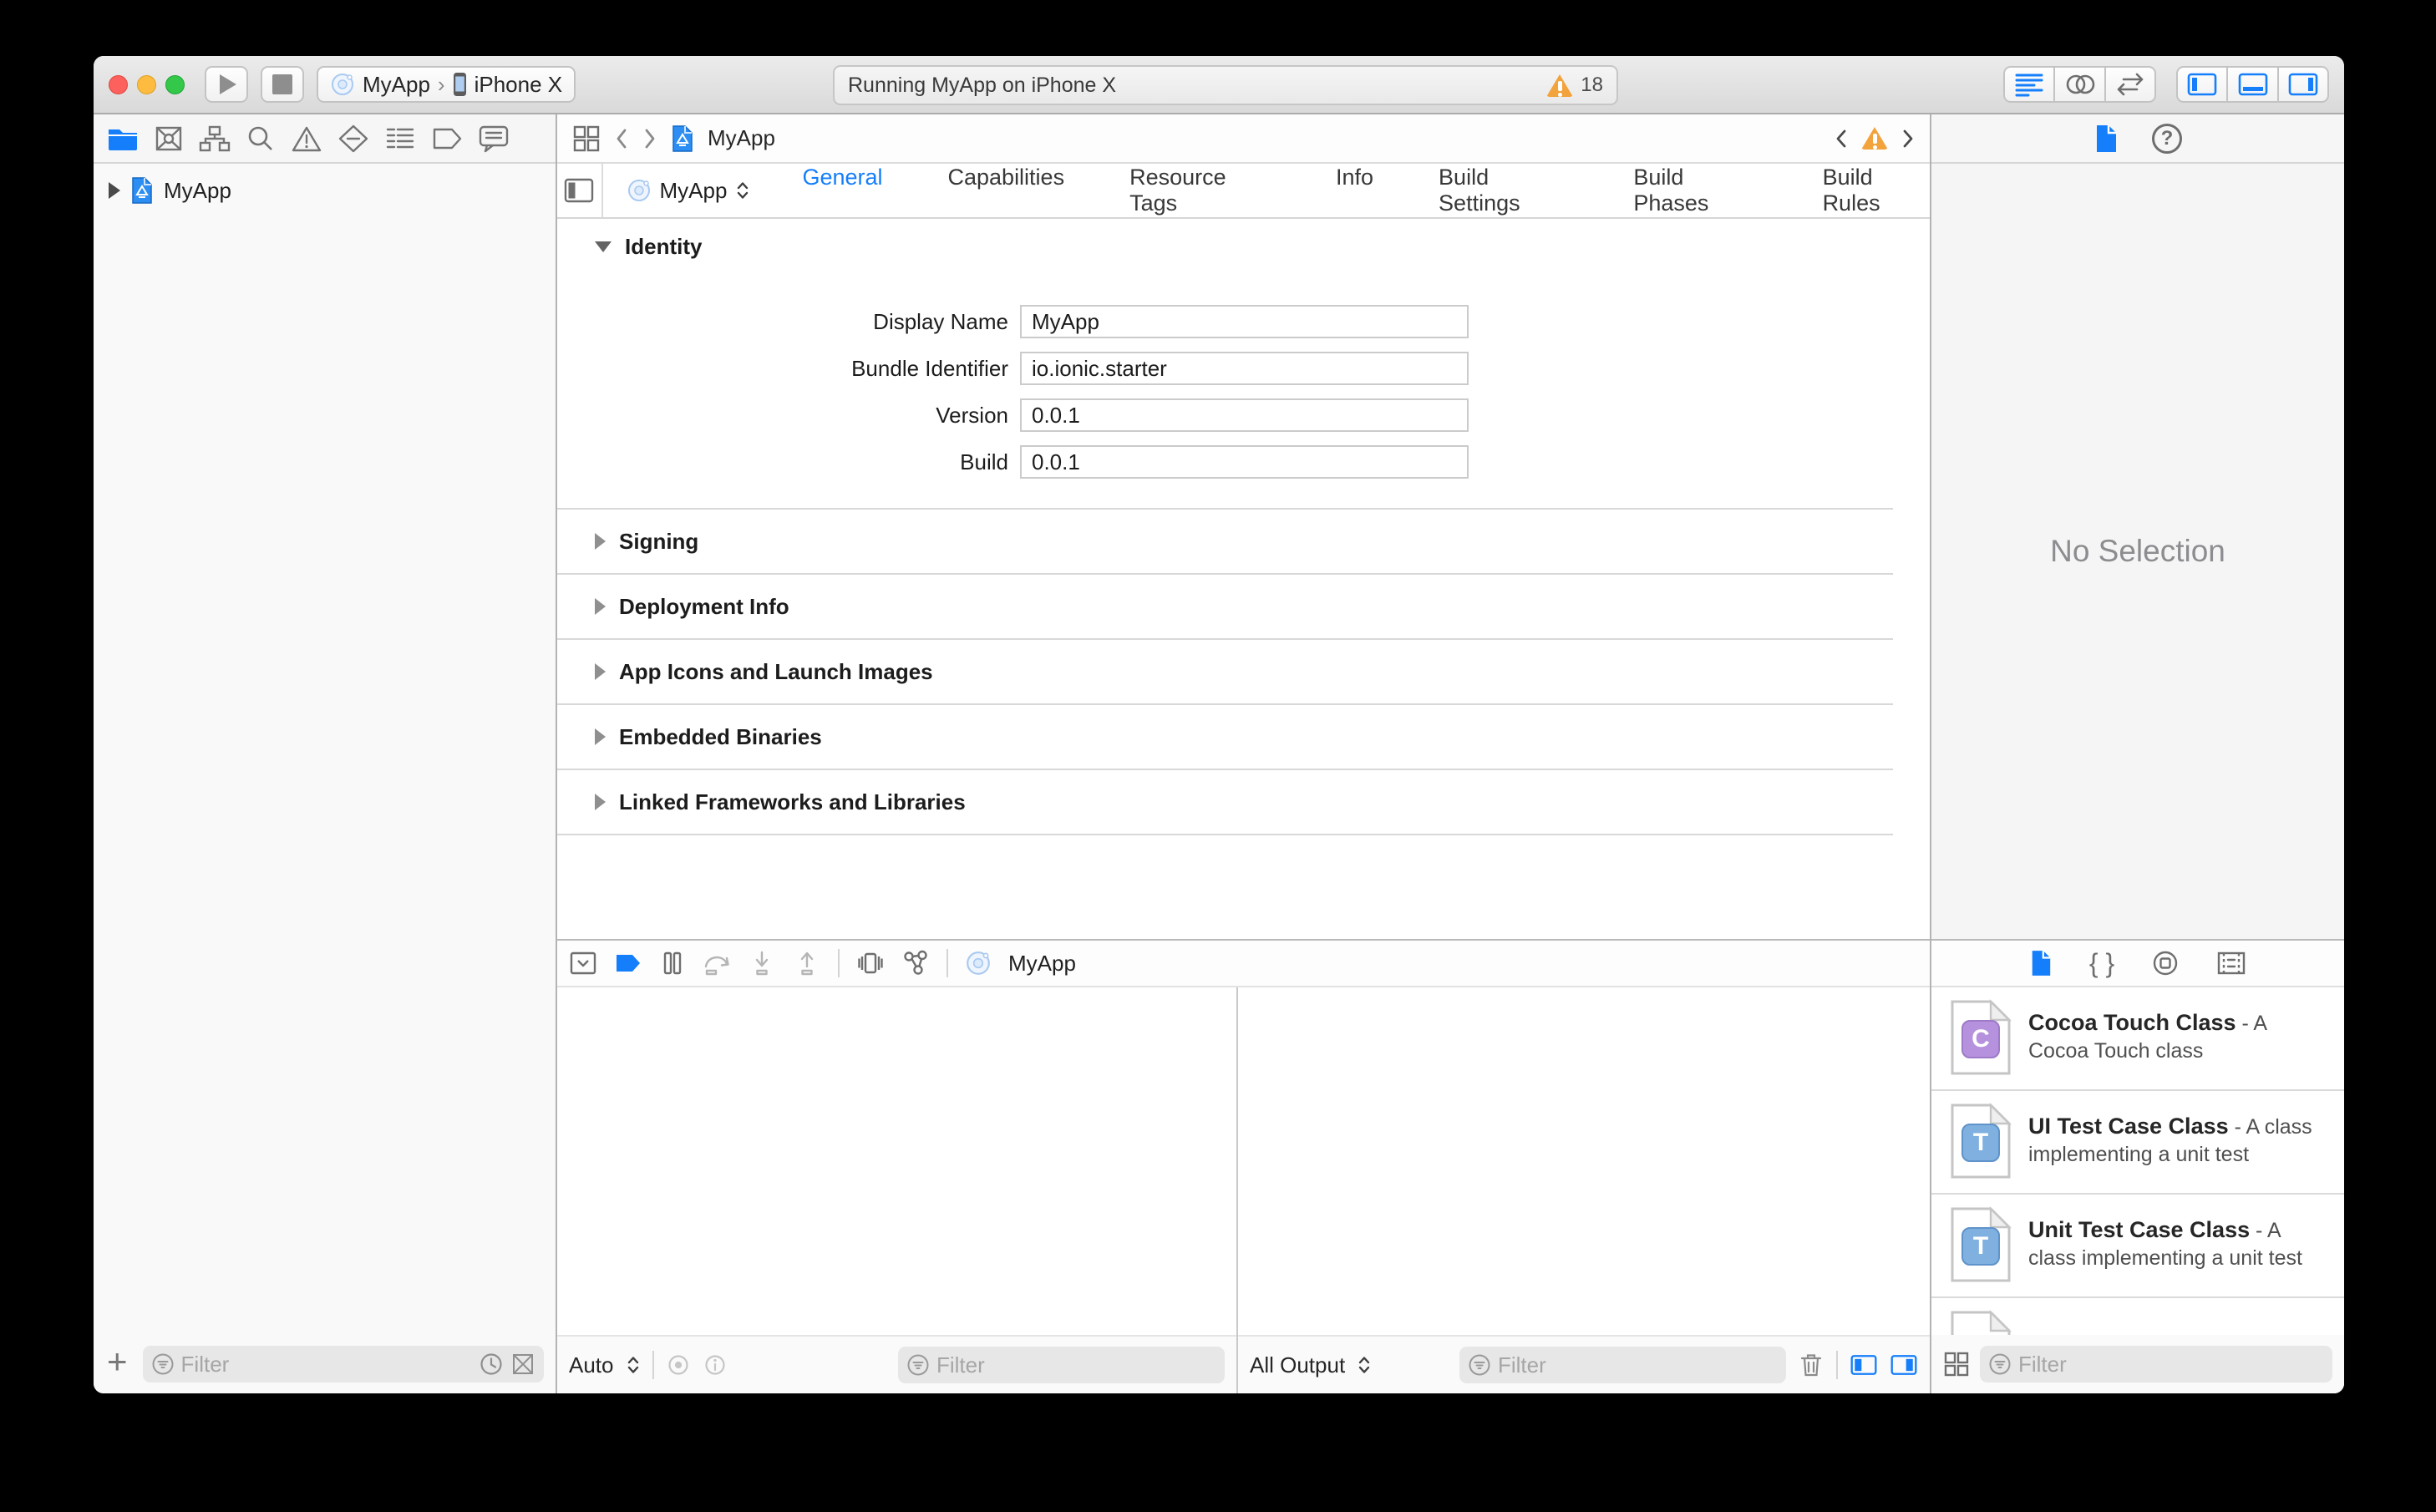 The height and width of the screenshot is (1512, 2436). What do you see at coordinates (2028, 84) in the screenshot?
I see `standard-editor-button` at bounding box center [2028, 84].